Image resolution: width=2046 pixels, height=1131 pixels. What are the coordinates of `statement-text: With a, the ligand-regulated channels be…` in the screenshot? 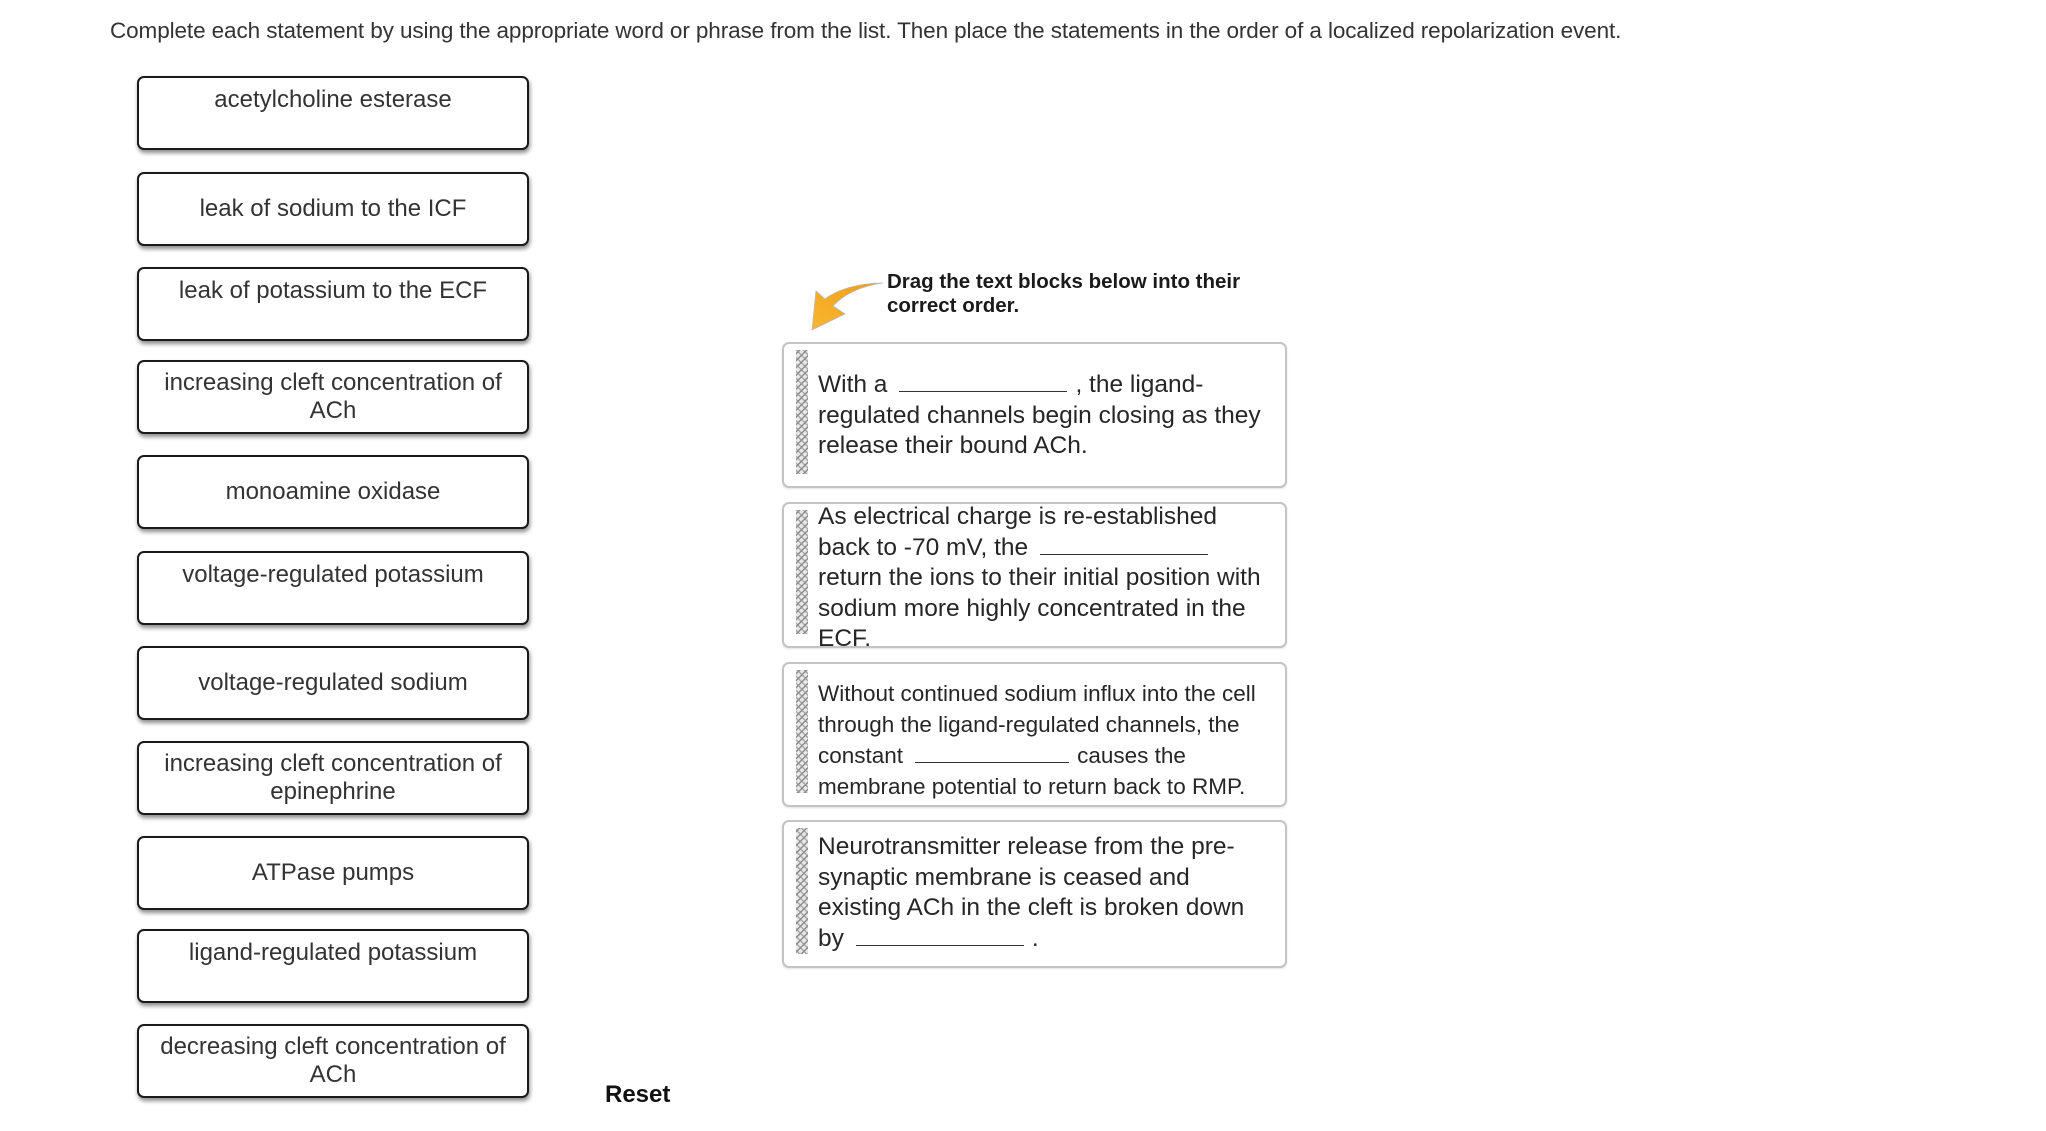 It's located at (1046, 416).